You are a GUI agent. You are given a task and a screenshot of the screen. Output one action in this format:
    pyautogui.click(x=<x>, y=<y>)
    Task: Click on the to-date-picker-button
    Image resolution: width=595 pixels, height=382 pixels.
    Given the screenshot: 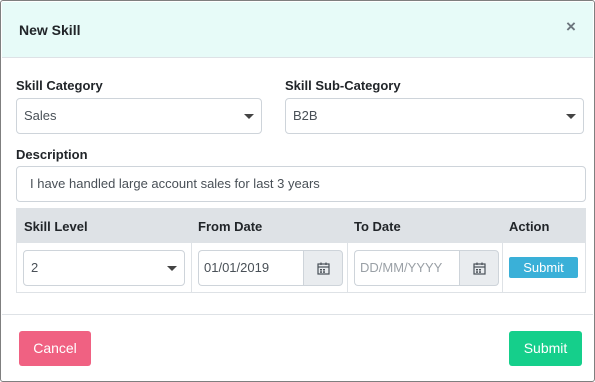 What is the action you would take?
    pyautogui.click(x=479, y=268)
    